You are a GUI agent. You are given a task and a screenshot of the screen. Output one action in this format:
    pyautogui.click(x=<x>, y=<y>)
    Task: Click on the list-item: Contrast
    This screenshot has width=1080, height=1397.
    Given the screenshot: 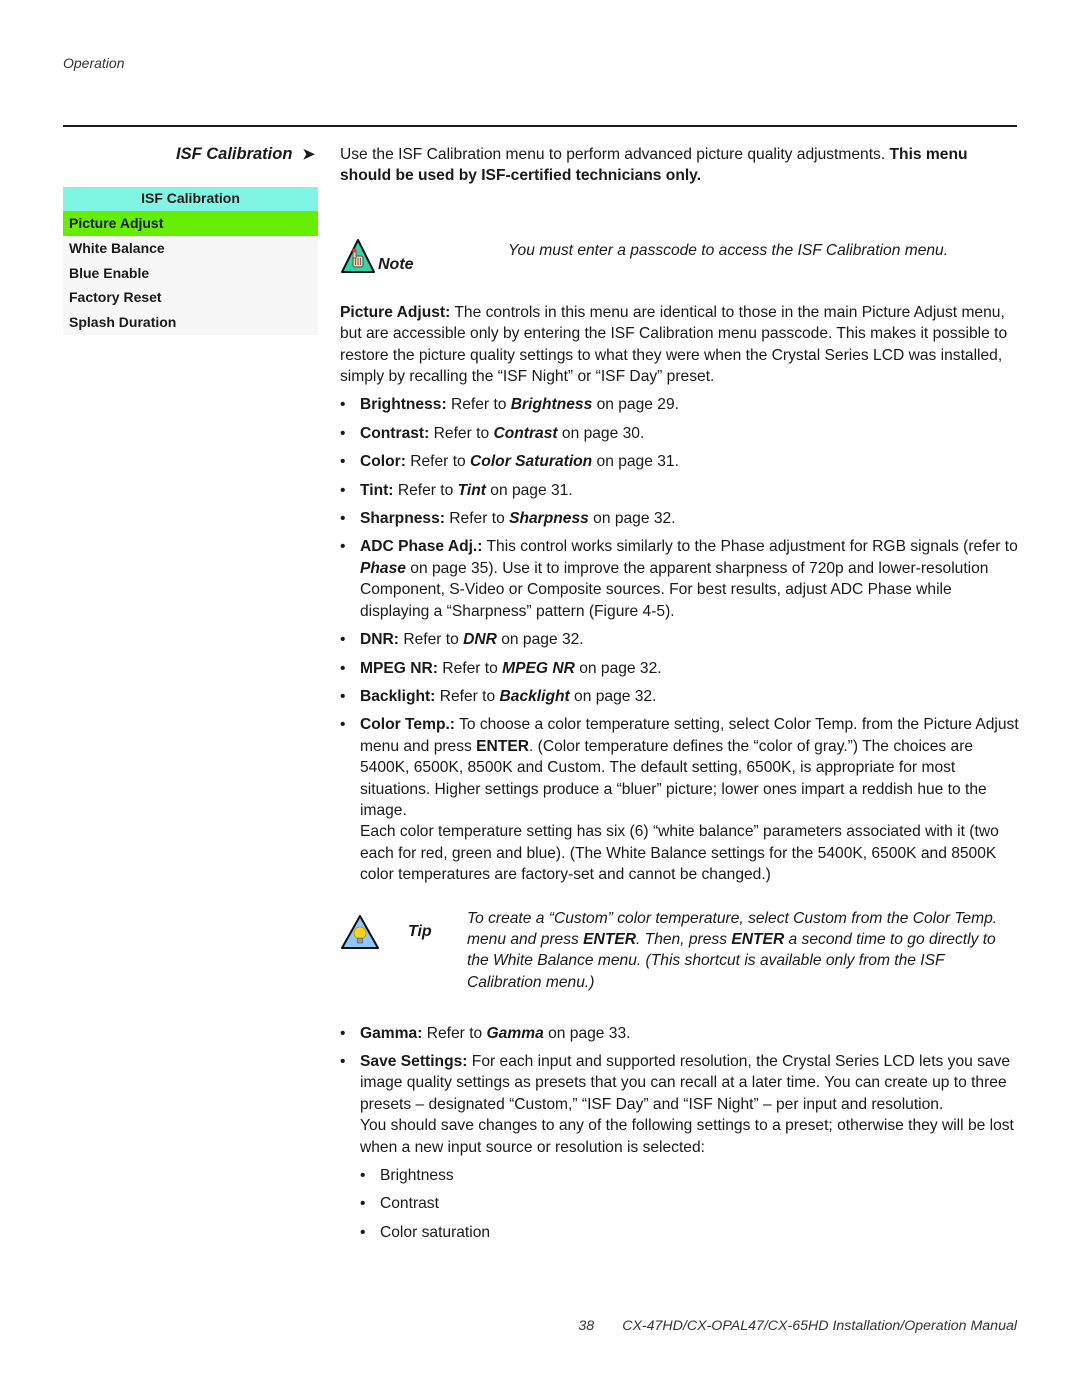 What is the action you would take?
    pyautogui.click(x=690, y=1204)
    